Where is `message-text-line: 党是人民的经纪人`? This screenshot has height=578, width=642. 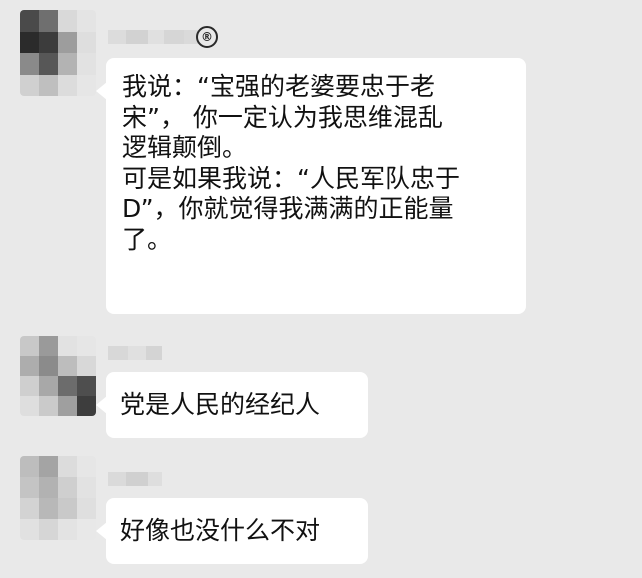
message-text-line: 党是人民的经纪人 is located at coordinates (220, 404).